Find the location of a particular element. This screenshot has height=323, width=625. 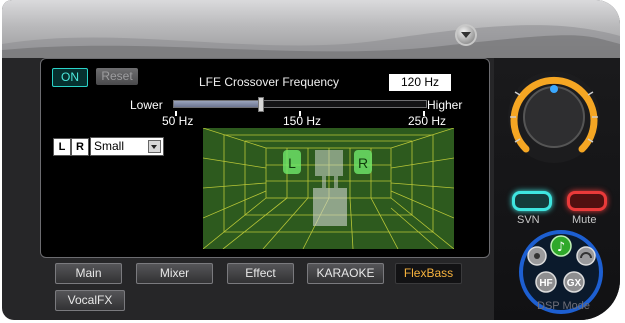

reset-button: Reset is located at coordinates (117, 76).